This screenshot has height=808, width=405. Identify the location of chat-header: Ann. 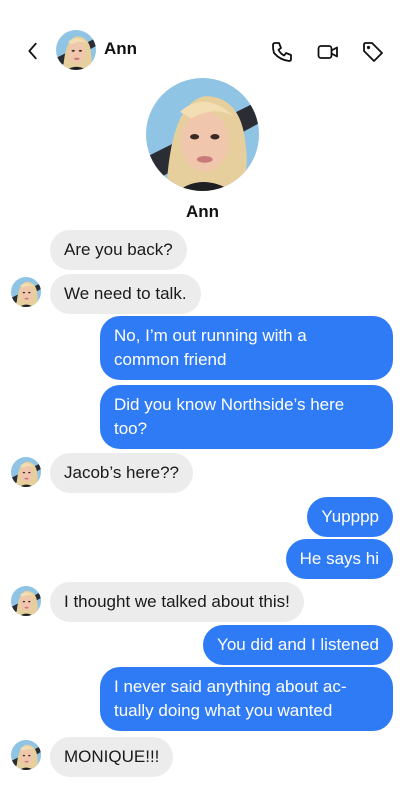
(202, 50).